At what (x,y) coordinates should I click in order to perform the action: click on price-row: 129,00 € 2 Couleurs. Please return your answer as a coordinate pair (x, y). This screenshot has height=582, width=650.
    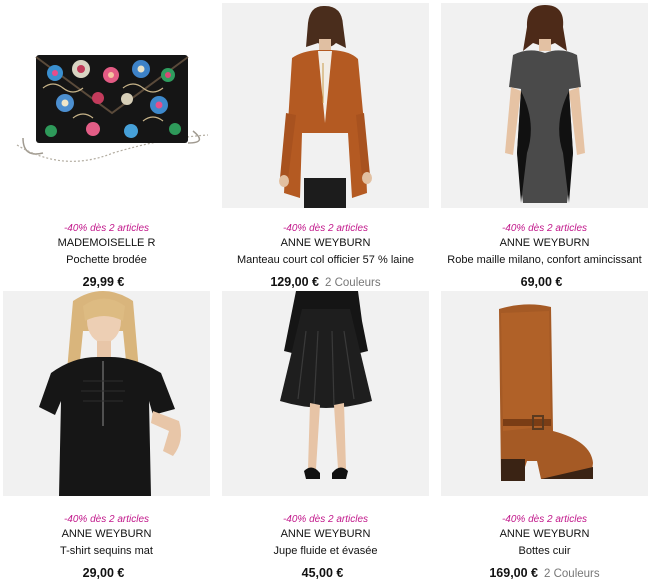
    Looking at the image, I should click on (325, 282).